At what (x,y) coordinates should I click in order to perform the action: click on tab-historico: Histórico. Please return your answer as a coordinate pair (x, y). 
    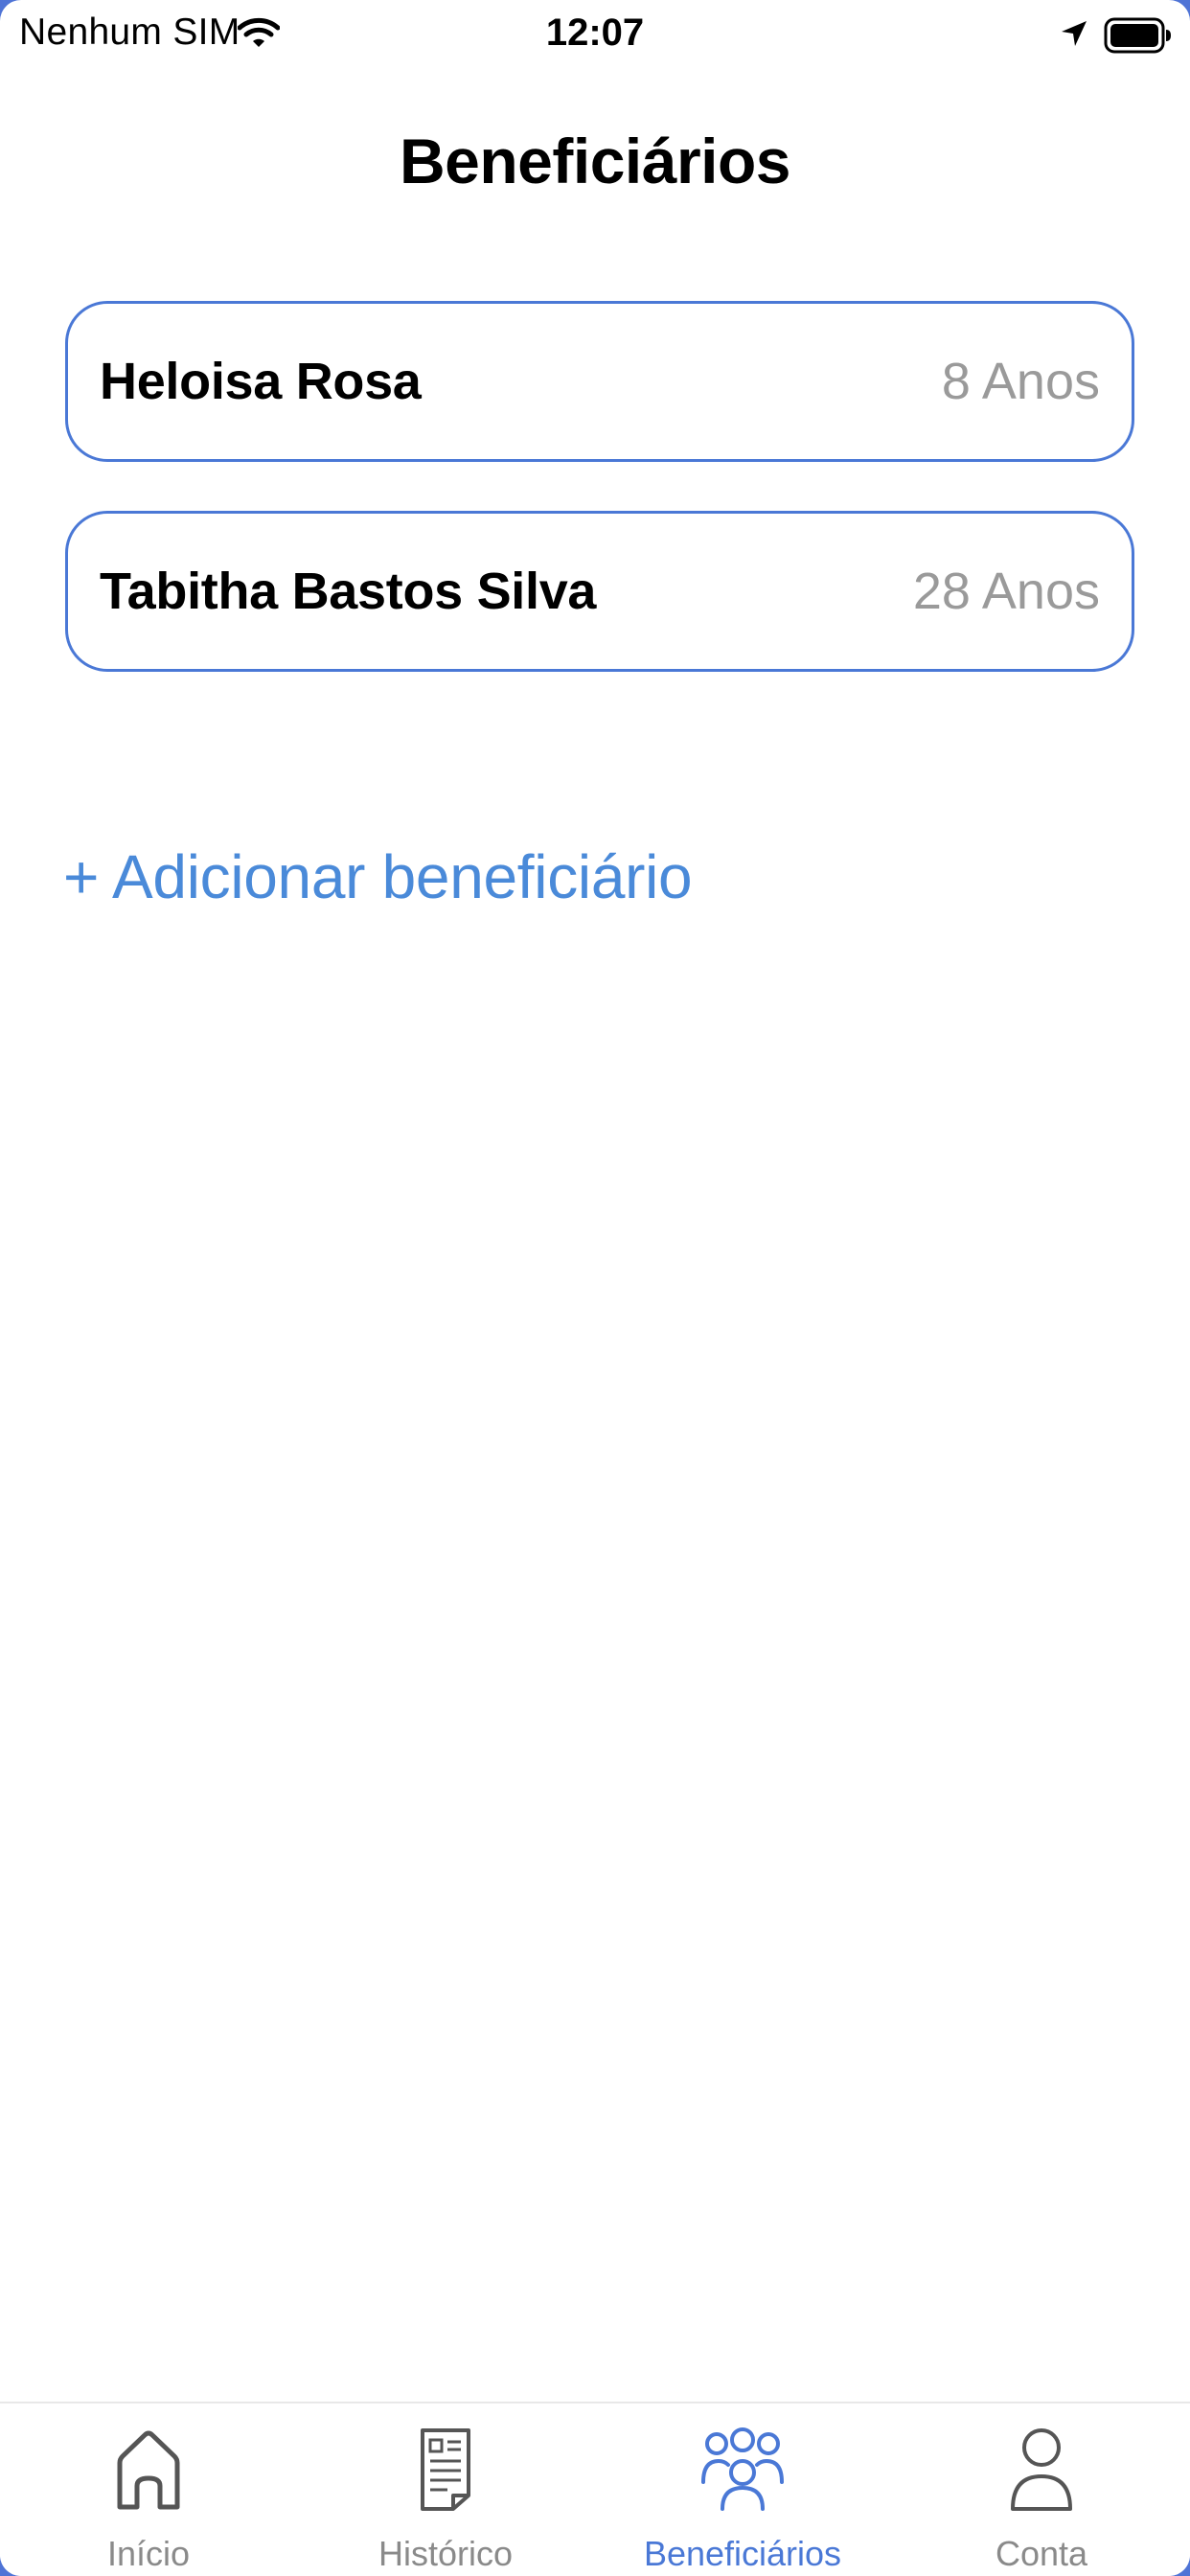
    Looking at the image, I should click on (445, 2490).